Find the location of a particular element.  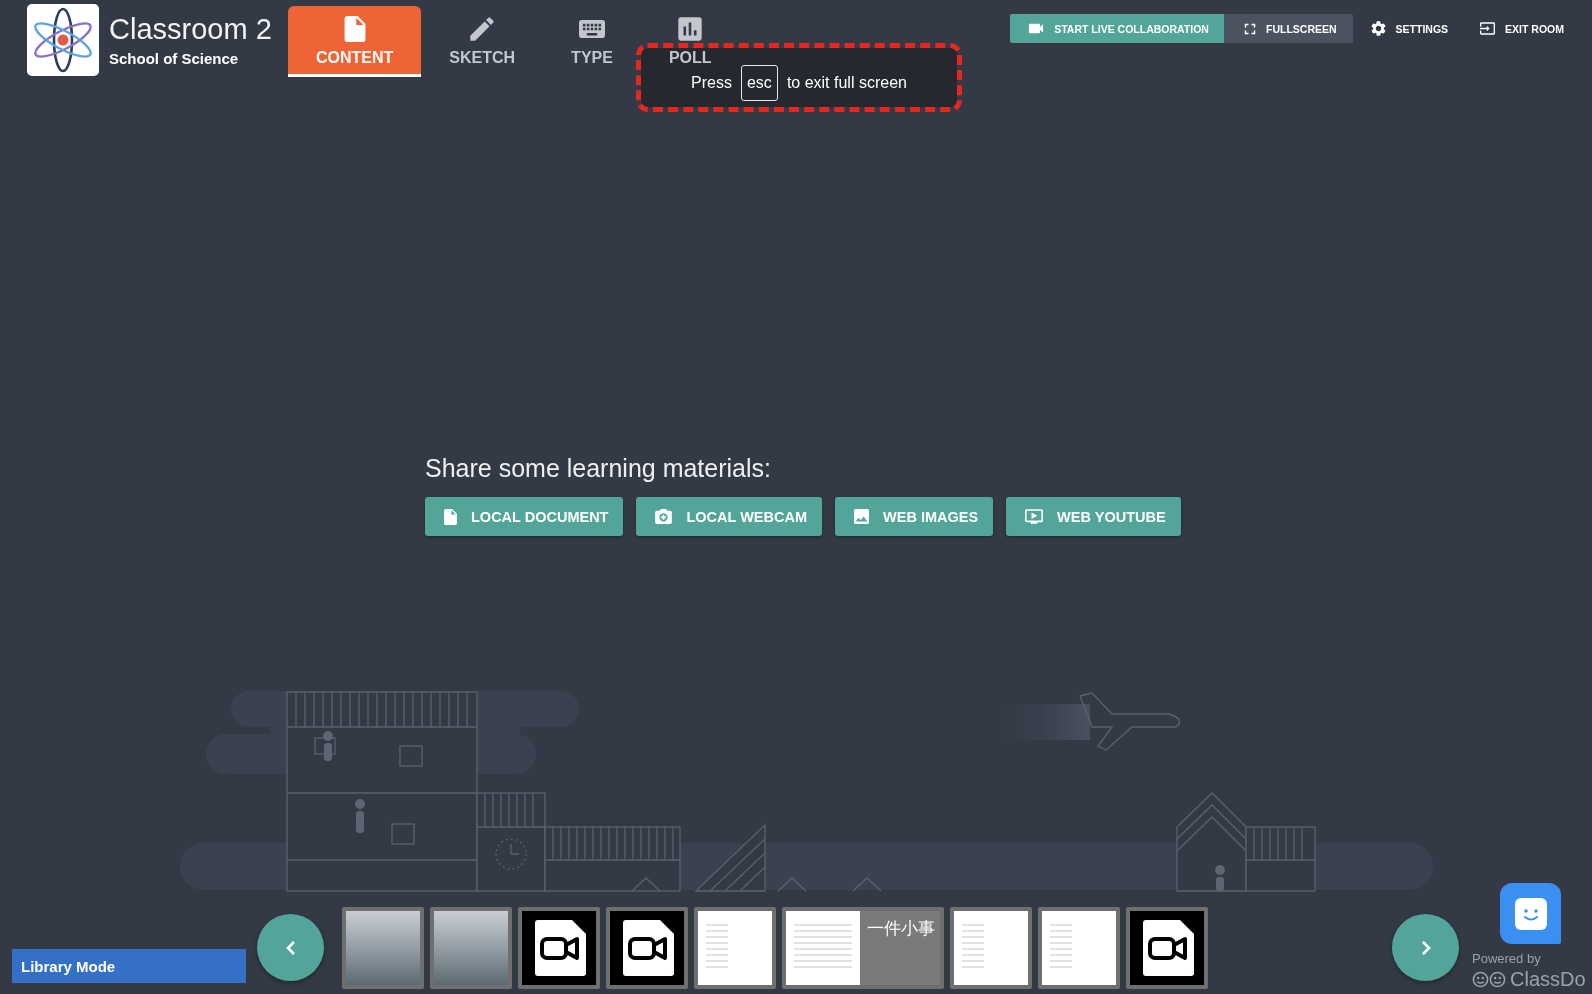

smiley-icon is located at coordinates (1530, 913).